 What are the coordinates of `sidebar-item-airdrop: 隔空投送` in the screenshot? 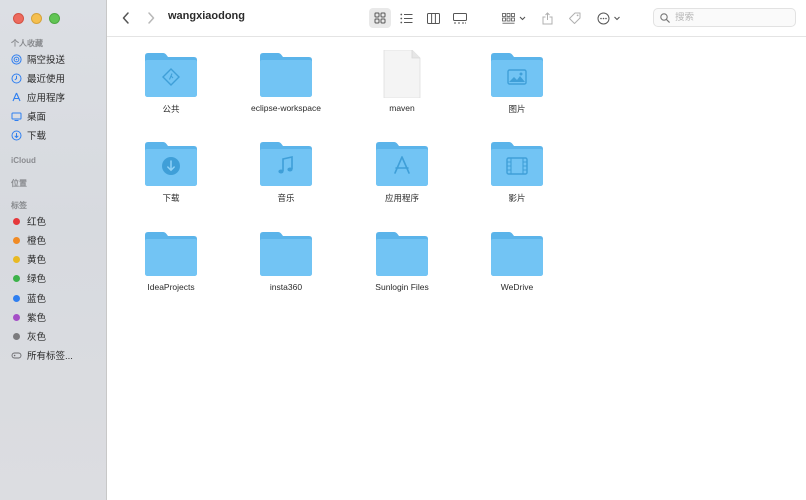 It's located at (38, 59).